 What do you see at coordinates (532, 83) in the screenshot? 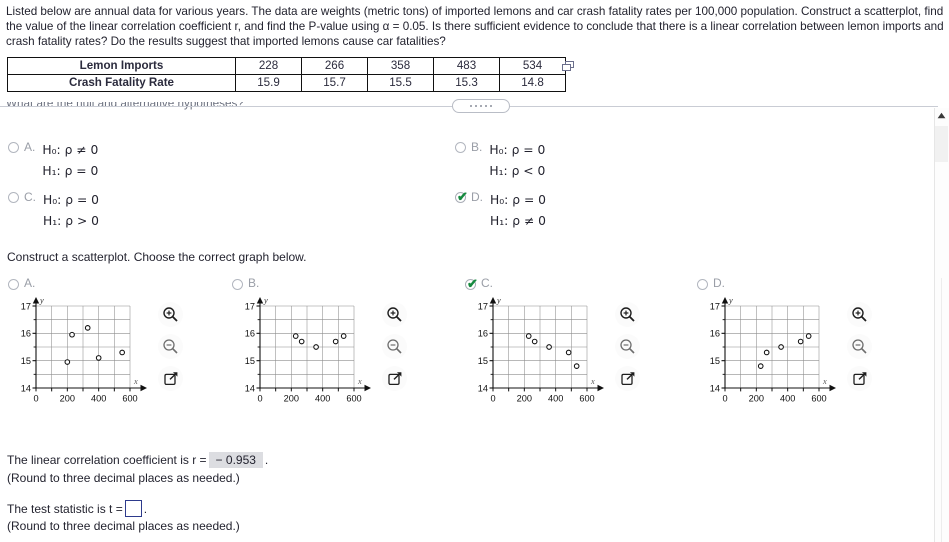
I see `table-cell: 14.8` at bounding box center [532, 83].